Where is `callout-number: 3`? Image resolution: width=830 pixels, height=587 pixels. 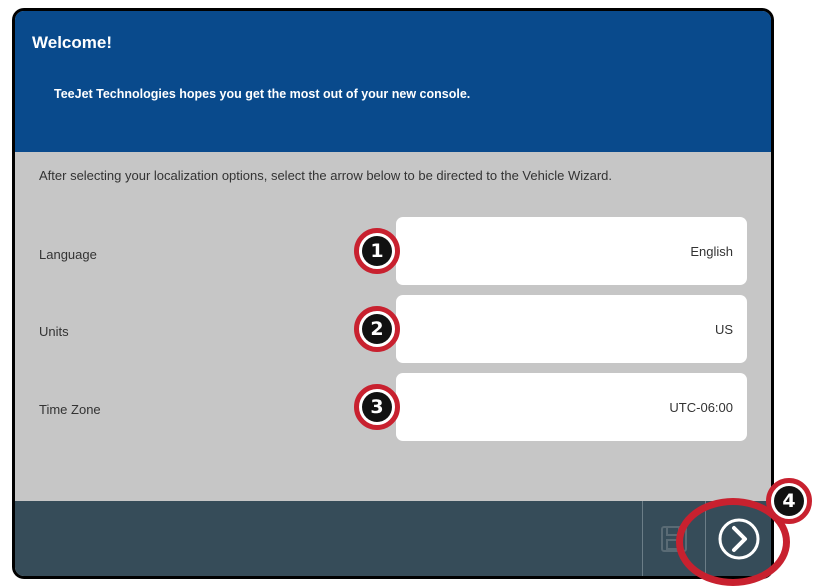 callout-number: 3 is located at coordinates (377, 407).